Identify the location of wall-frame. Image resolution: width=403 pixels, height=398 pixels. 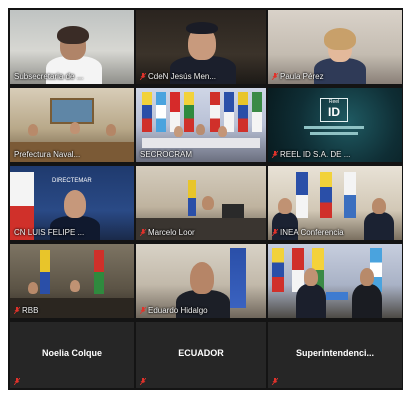
(72, 111).